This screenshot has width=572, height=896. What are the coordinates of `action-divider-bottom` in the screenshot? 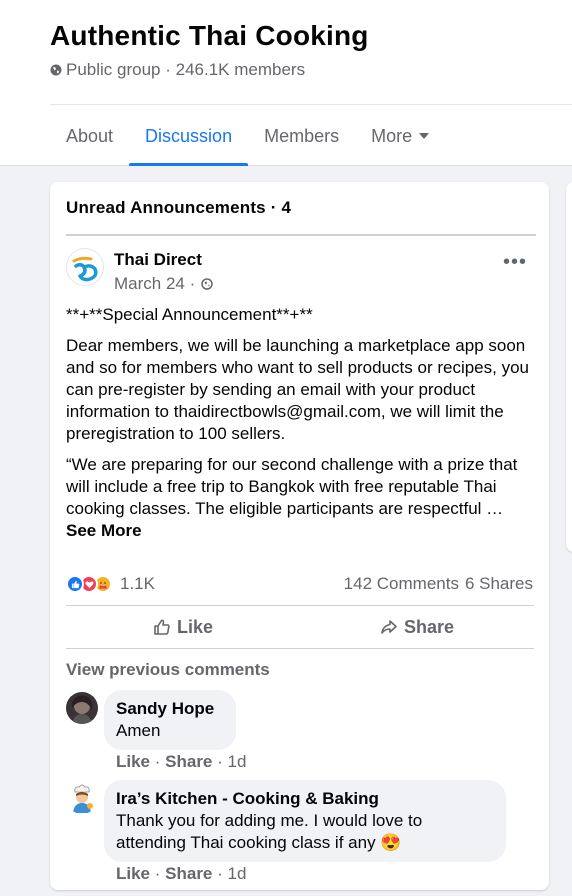 It's located at (300, 648).